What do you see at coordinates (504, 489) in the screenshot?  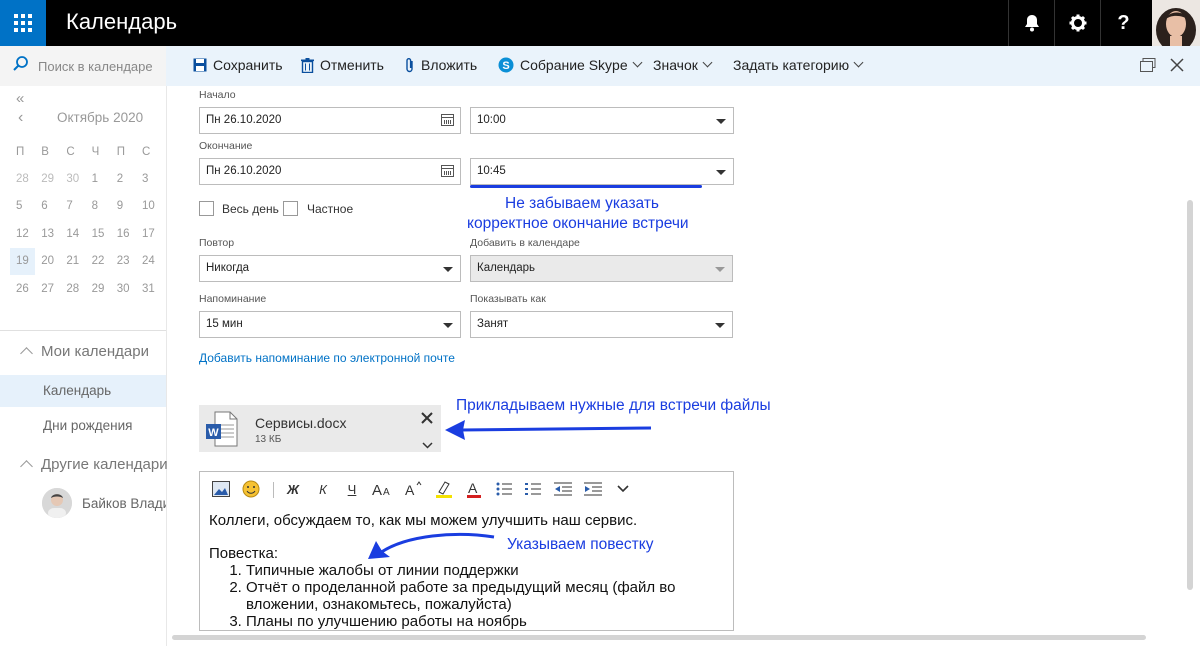 I see `bulleted-list-icon` at bounding box center [504, 489].